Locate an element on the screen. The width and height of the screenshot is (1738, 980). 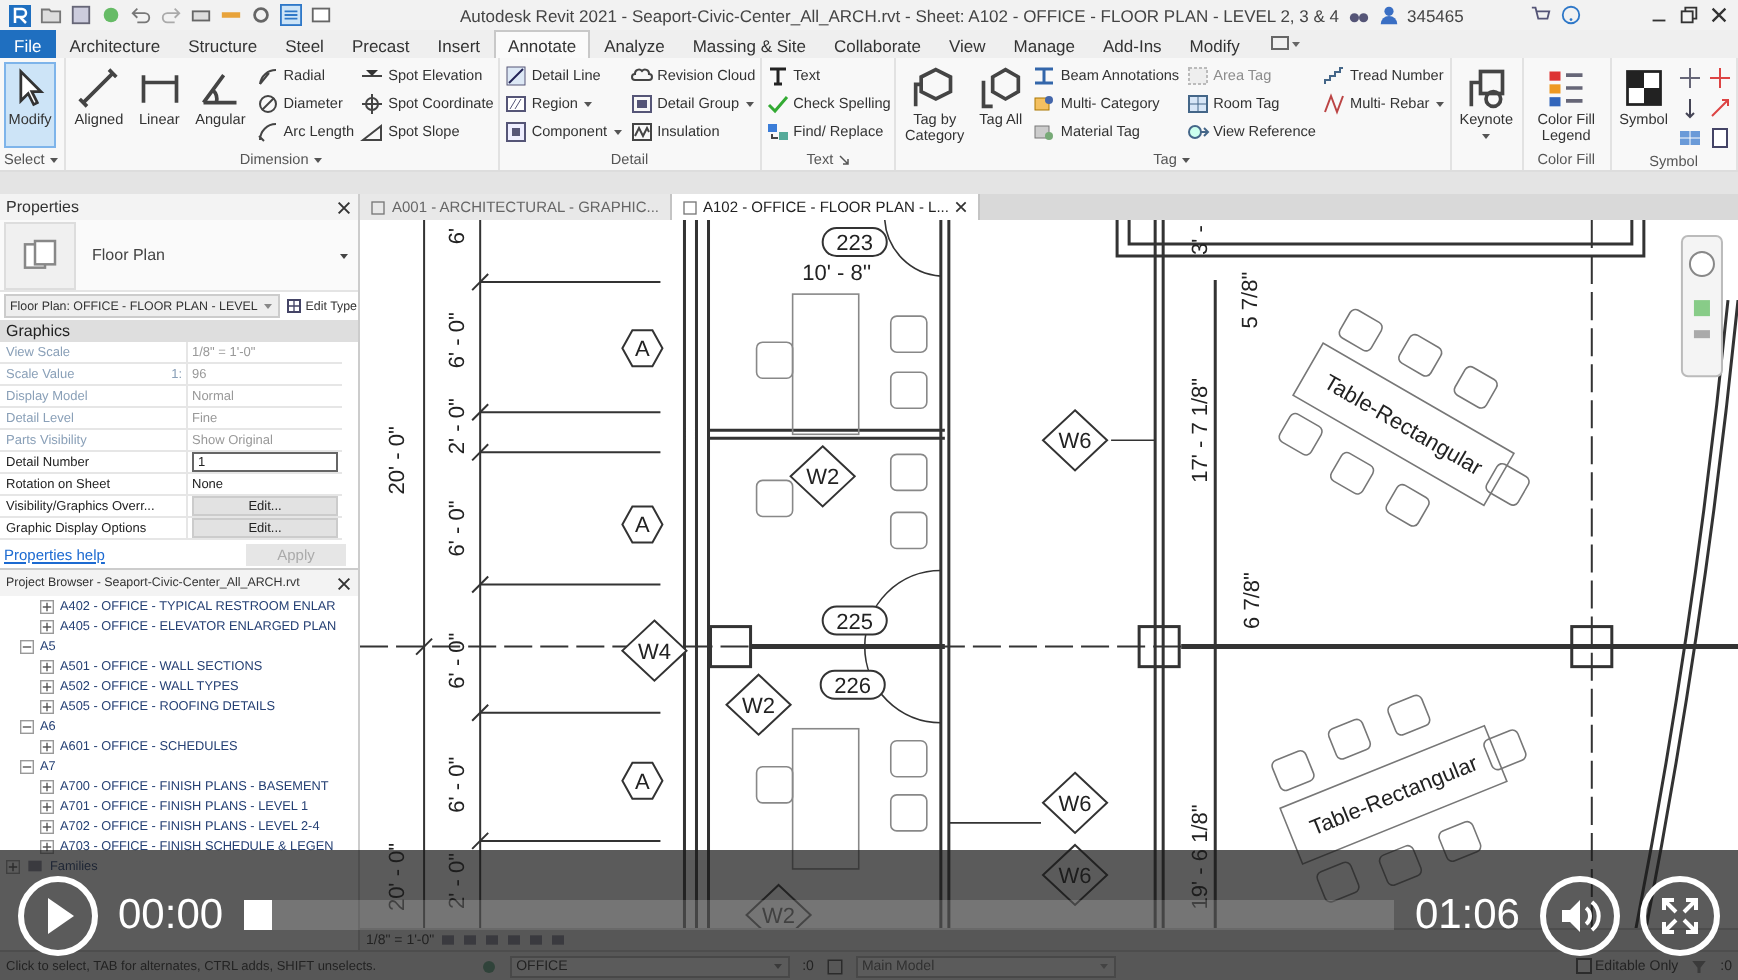
component-icon is located at coordinates (515, 131).